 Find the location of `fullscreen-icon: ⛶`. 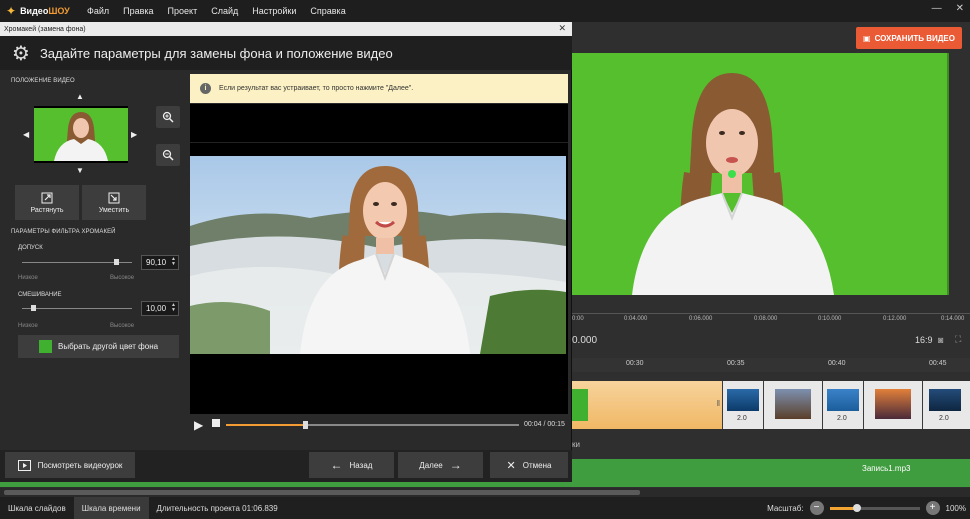

fullscreen-icon: ⛶ is located at coordinates (958, 339).